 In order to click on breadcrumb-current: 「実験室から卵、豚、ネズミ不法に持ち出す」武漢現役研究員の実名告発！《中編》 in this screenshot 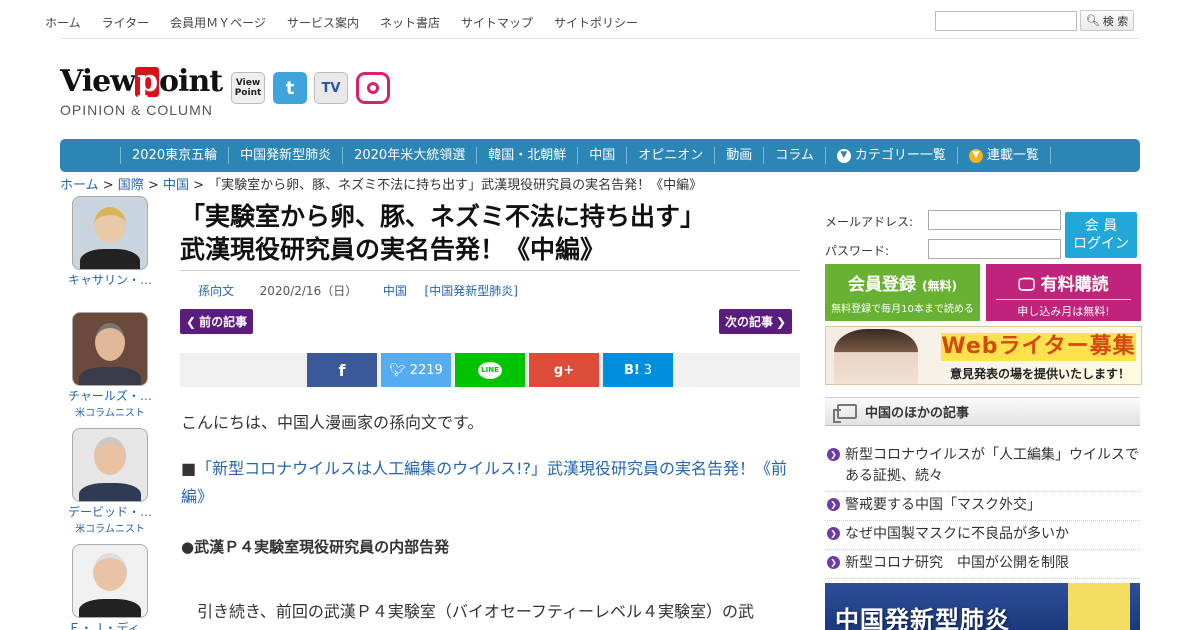, I will do `click(455, 185)`.